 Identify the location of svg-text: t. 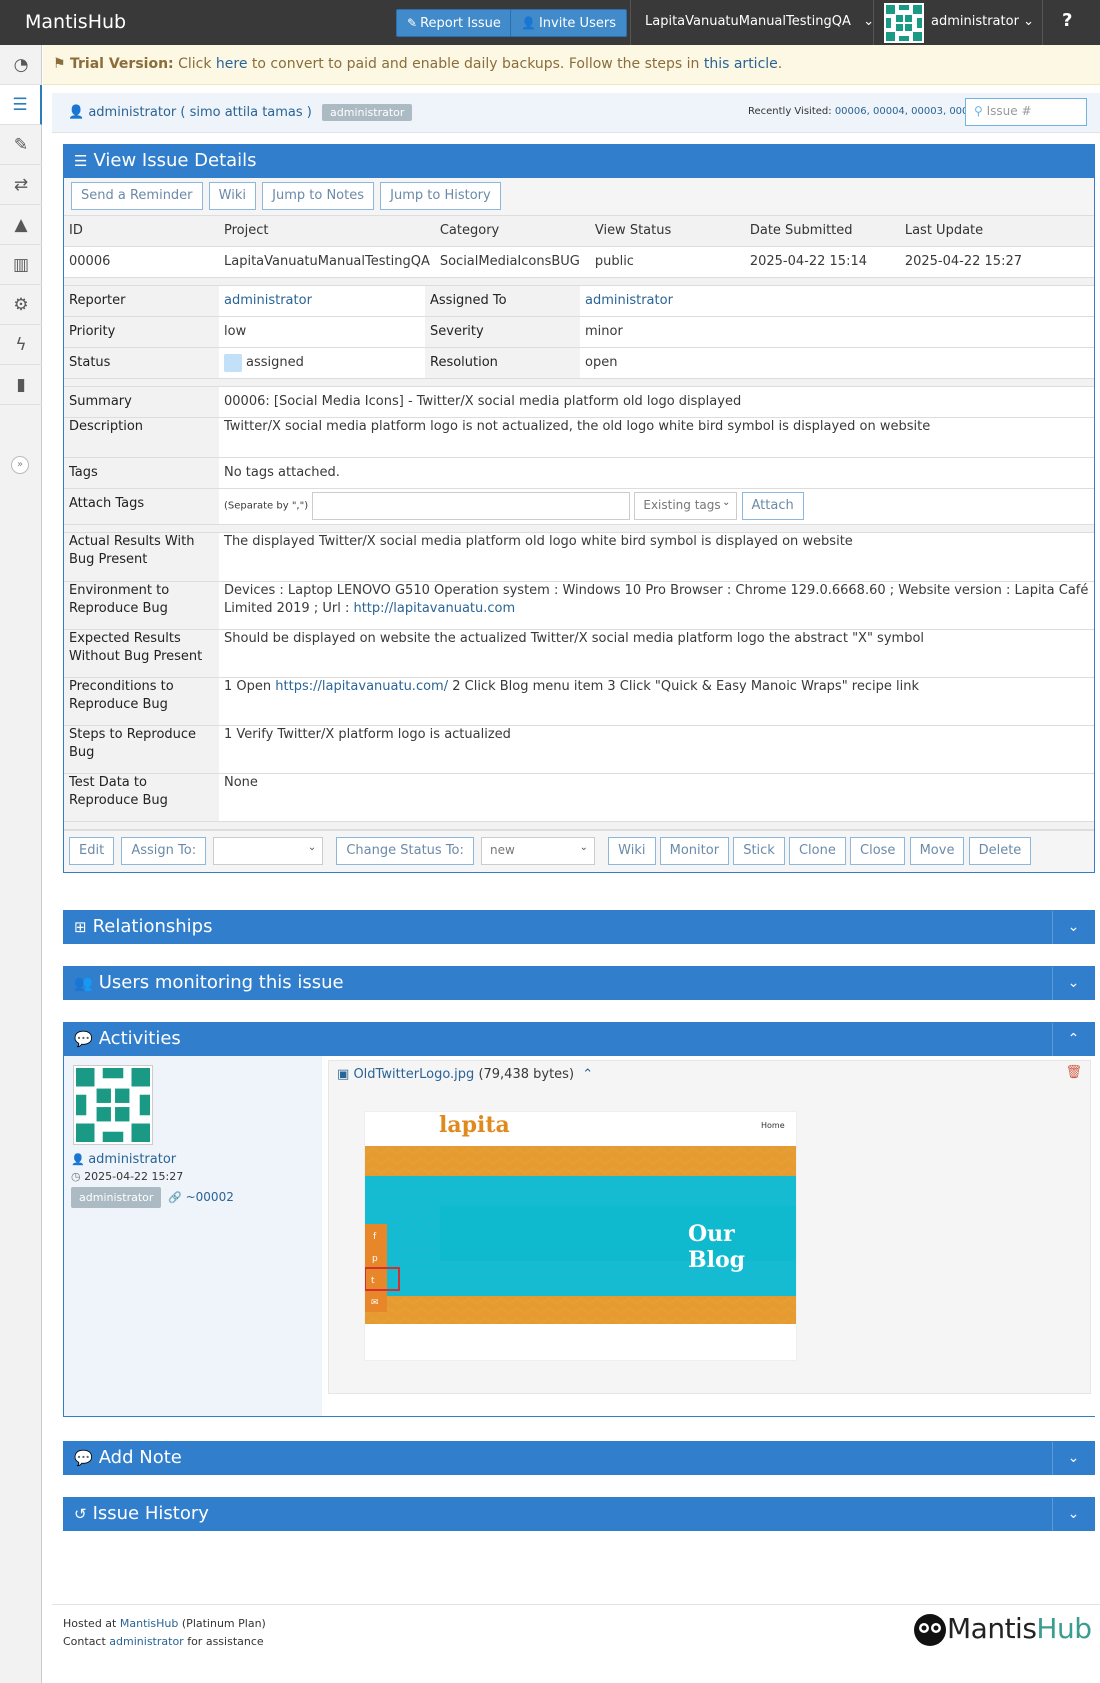
(373, 1281).